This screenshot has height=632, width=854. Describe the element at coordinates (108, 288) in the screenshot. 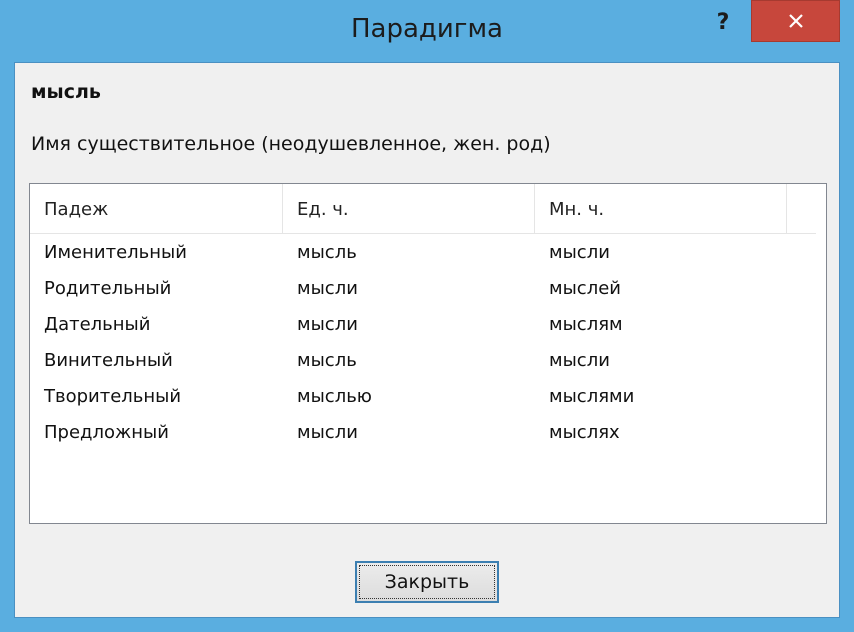

I see `case-name: Родительный` at that location.